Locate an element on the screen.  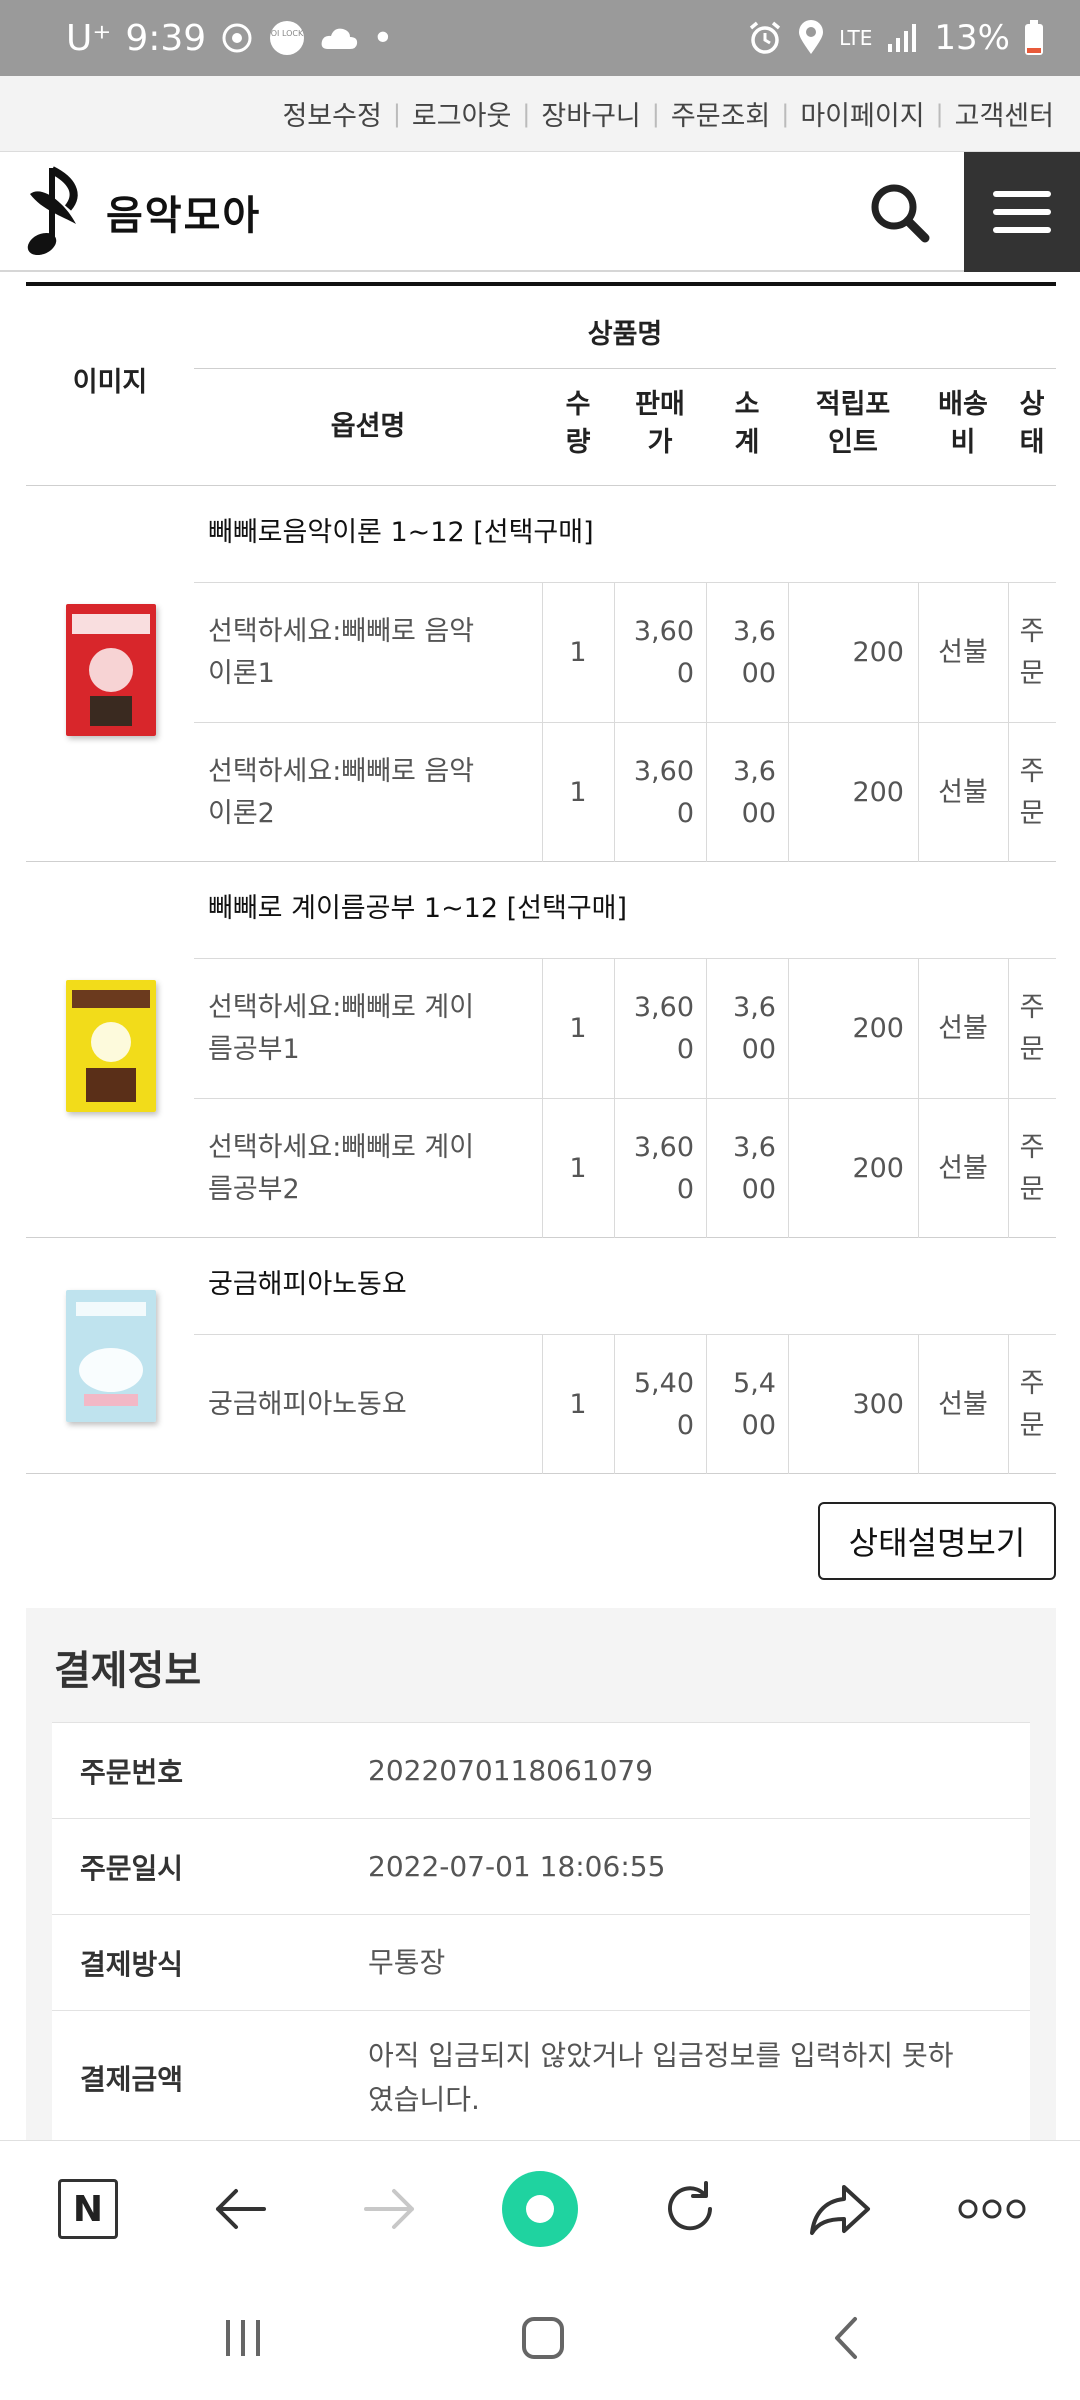
forward-button is located at coordinates (390, 2209).